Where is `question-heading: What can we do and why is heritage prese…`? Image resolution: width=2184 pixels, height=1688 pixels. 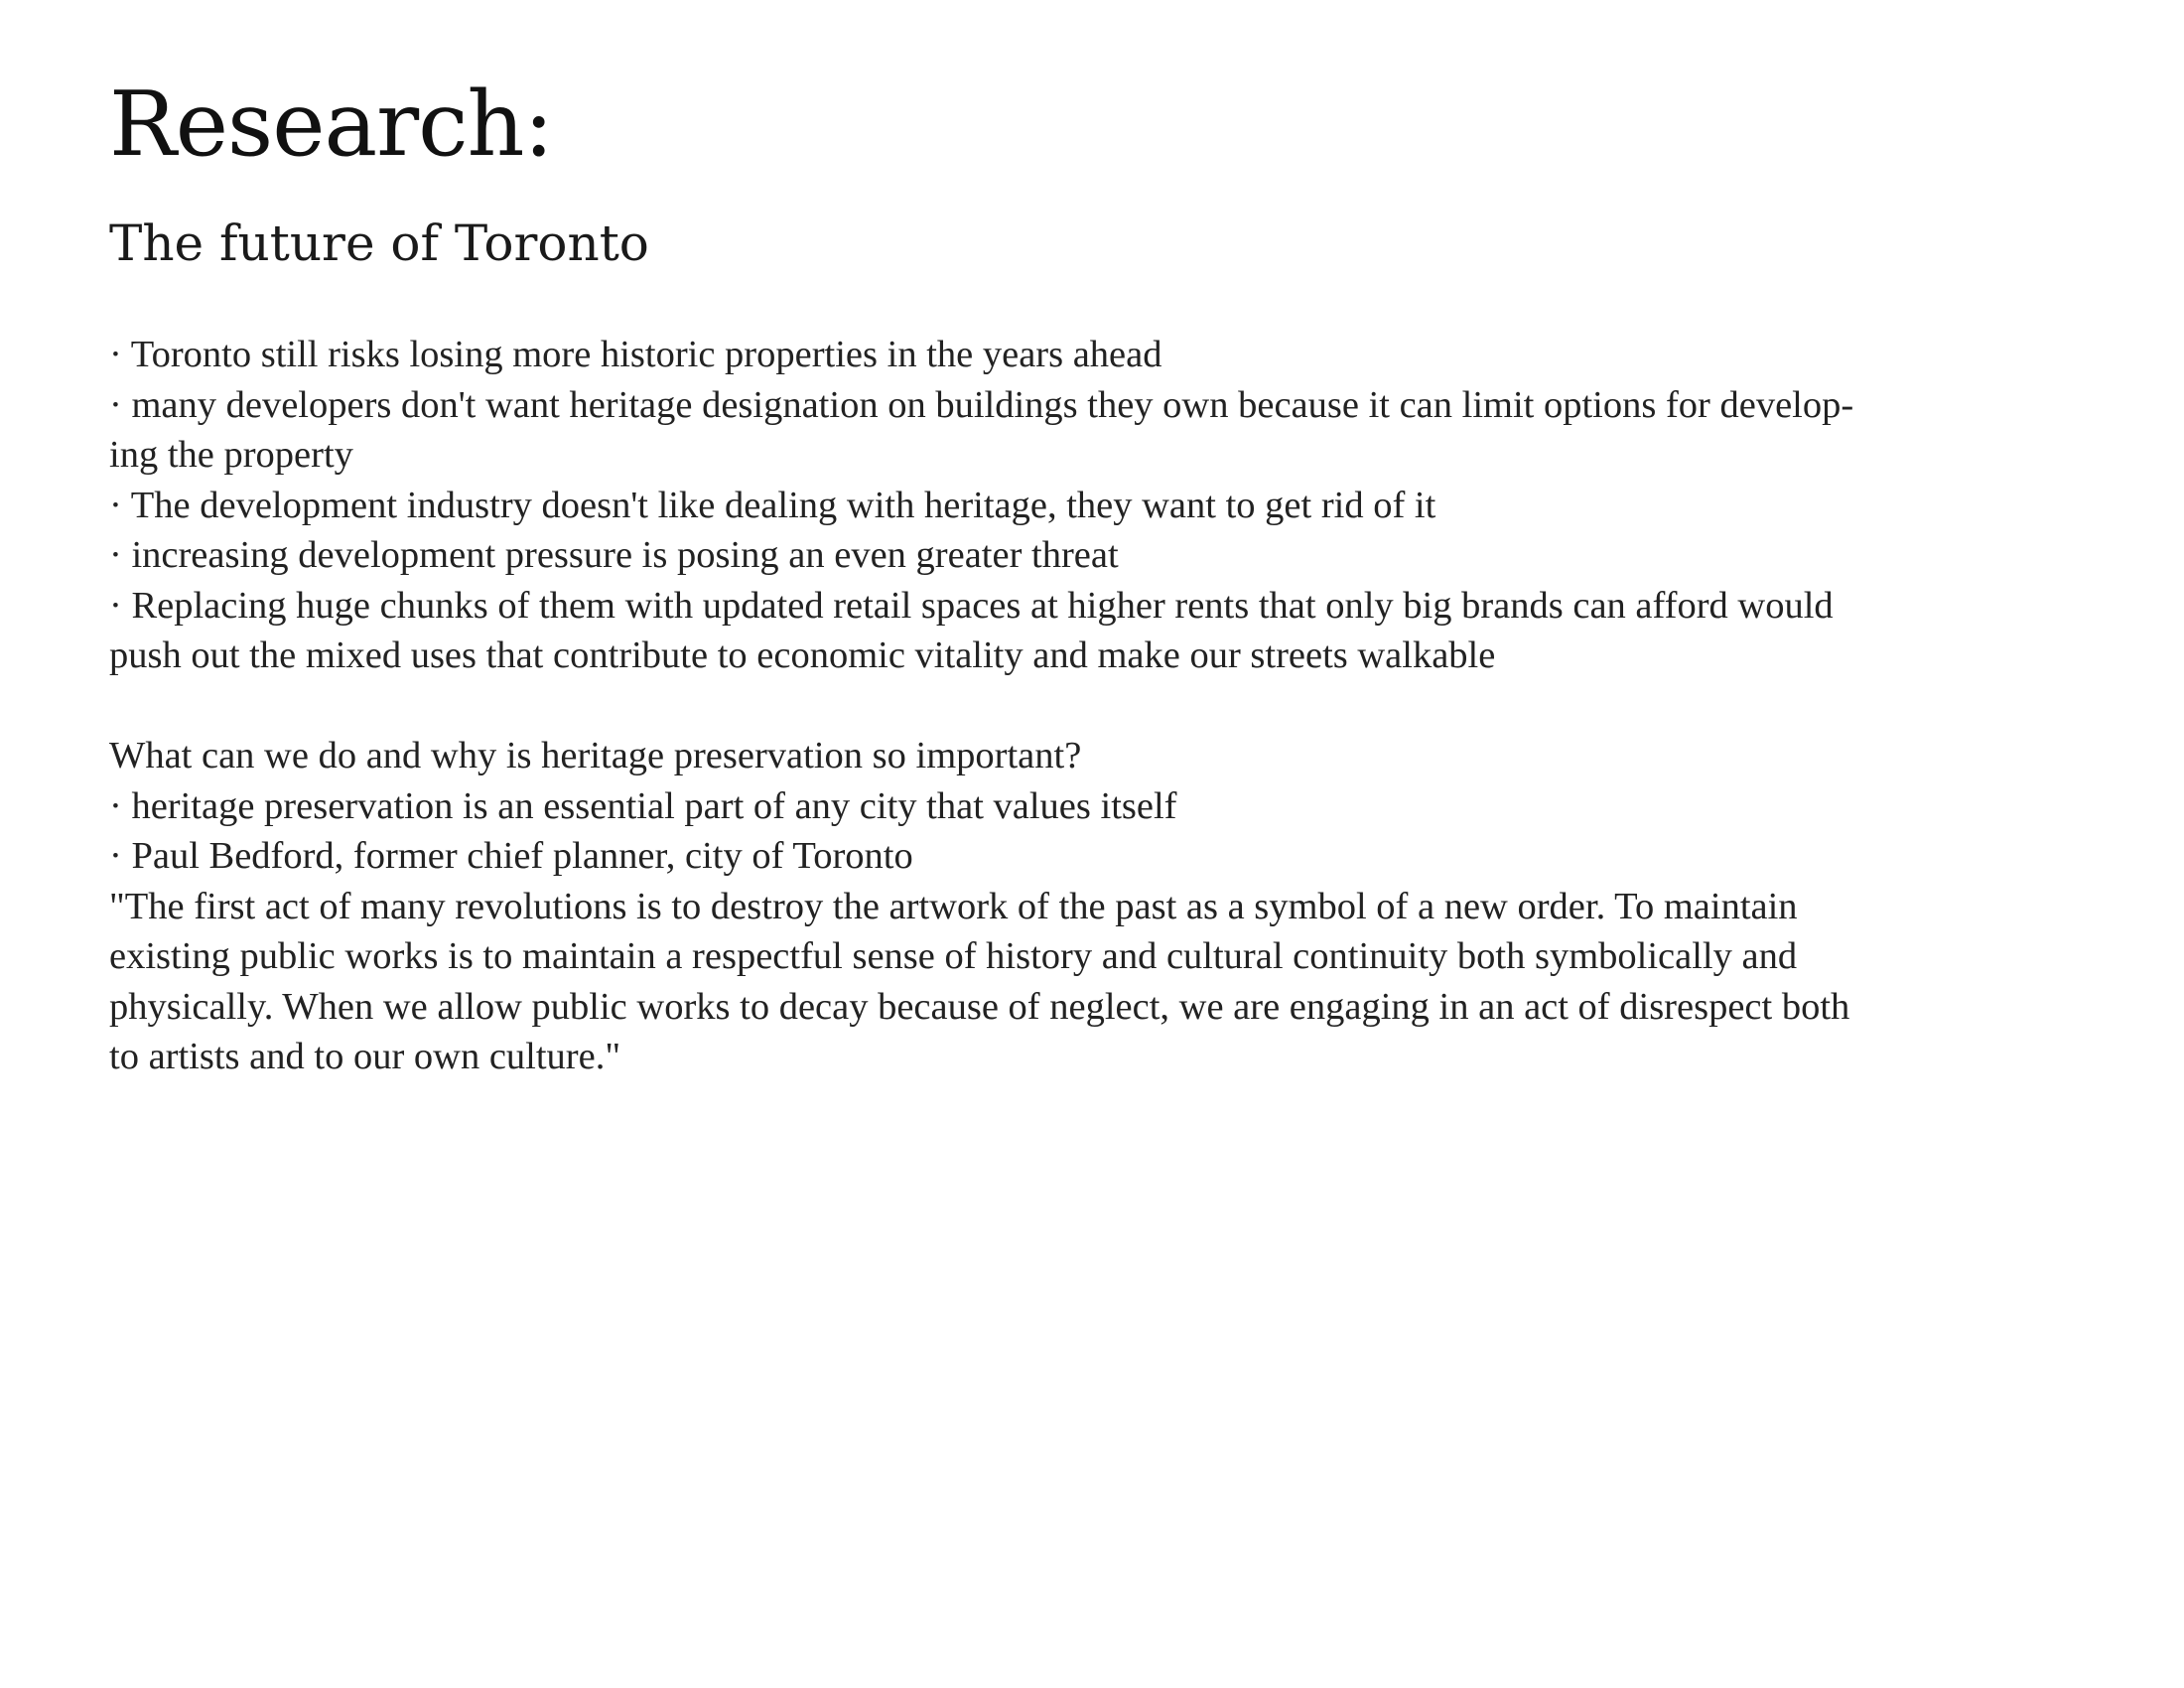 question-heading: What can we do and why is heritage prese… is located at coordinates (595, 755).